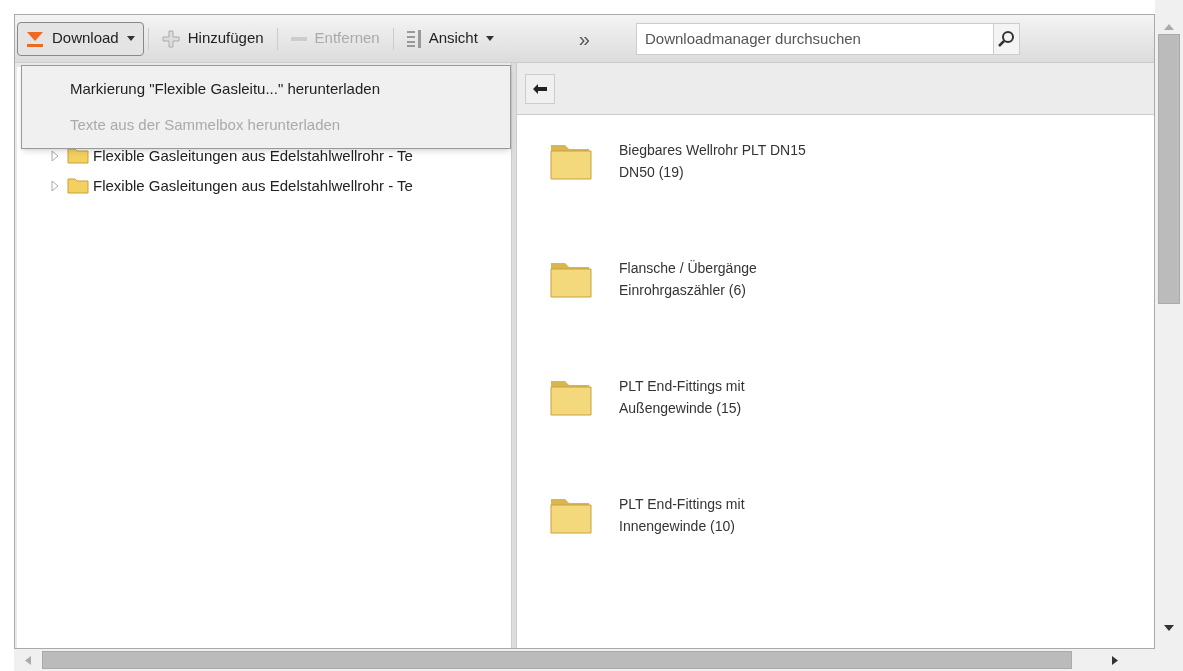  I want to click on search-field: Downloadmanager durchsuchen, so click(815, 38).